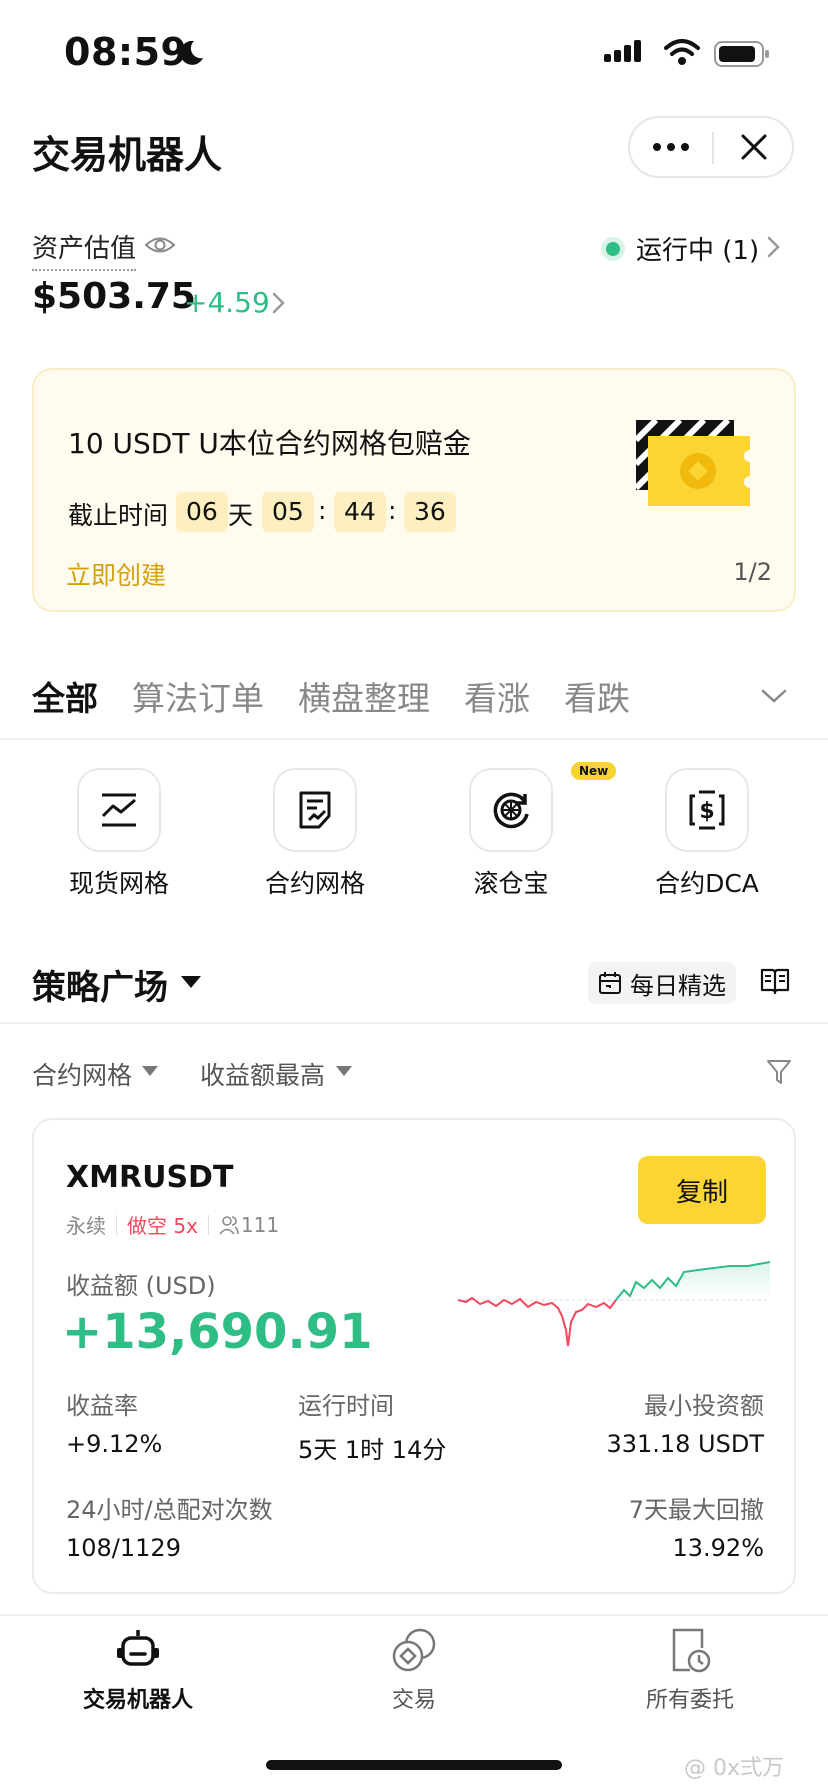 The width and height of the screenshot is (828, 1792). What do you see at coordinates (696, 1510) in the screenshot?
I see `drawdown-label: 7天最大回撤` at bounding box center [696, 1510].